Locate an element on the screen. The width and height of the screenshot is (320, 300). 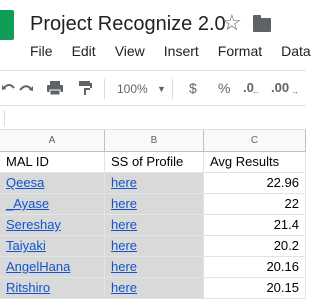
increase-decimals-button: .00 is located at coordinates (280, 88).